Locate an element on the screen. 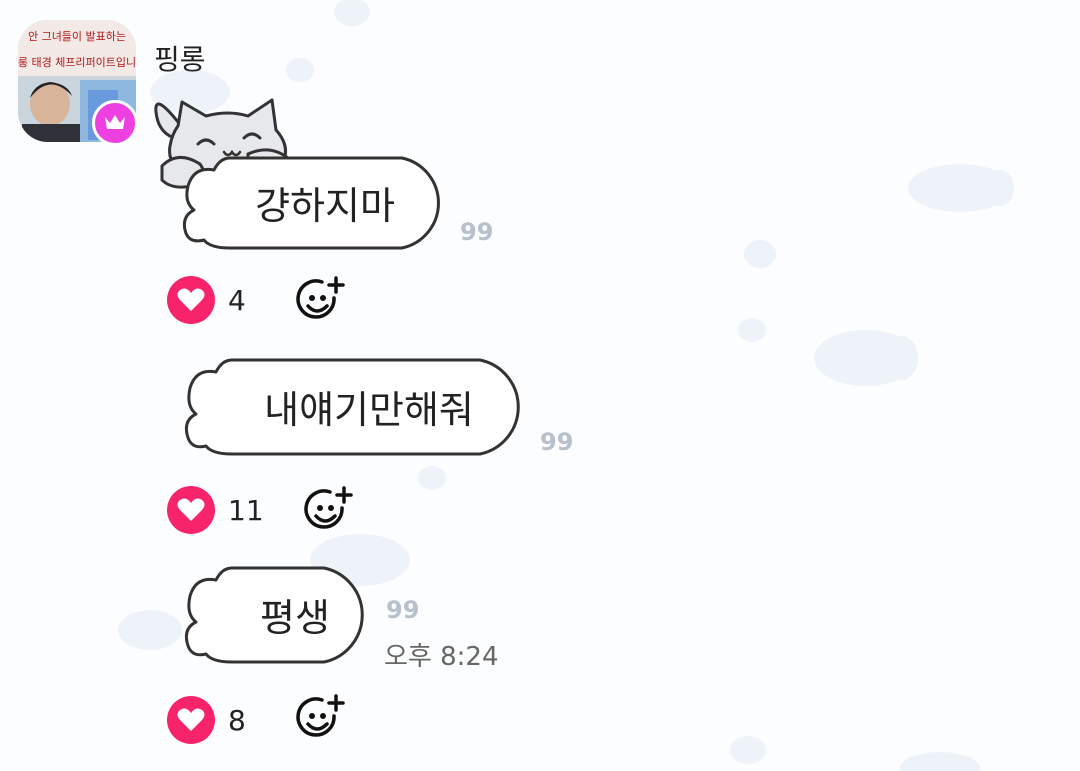 The image size is (1080, 771). crown-badge is located at coordinates (115, 123).